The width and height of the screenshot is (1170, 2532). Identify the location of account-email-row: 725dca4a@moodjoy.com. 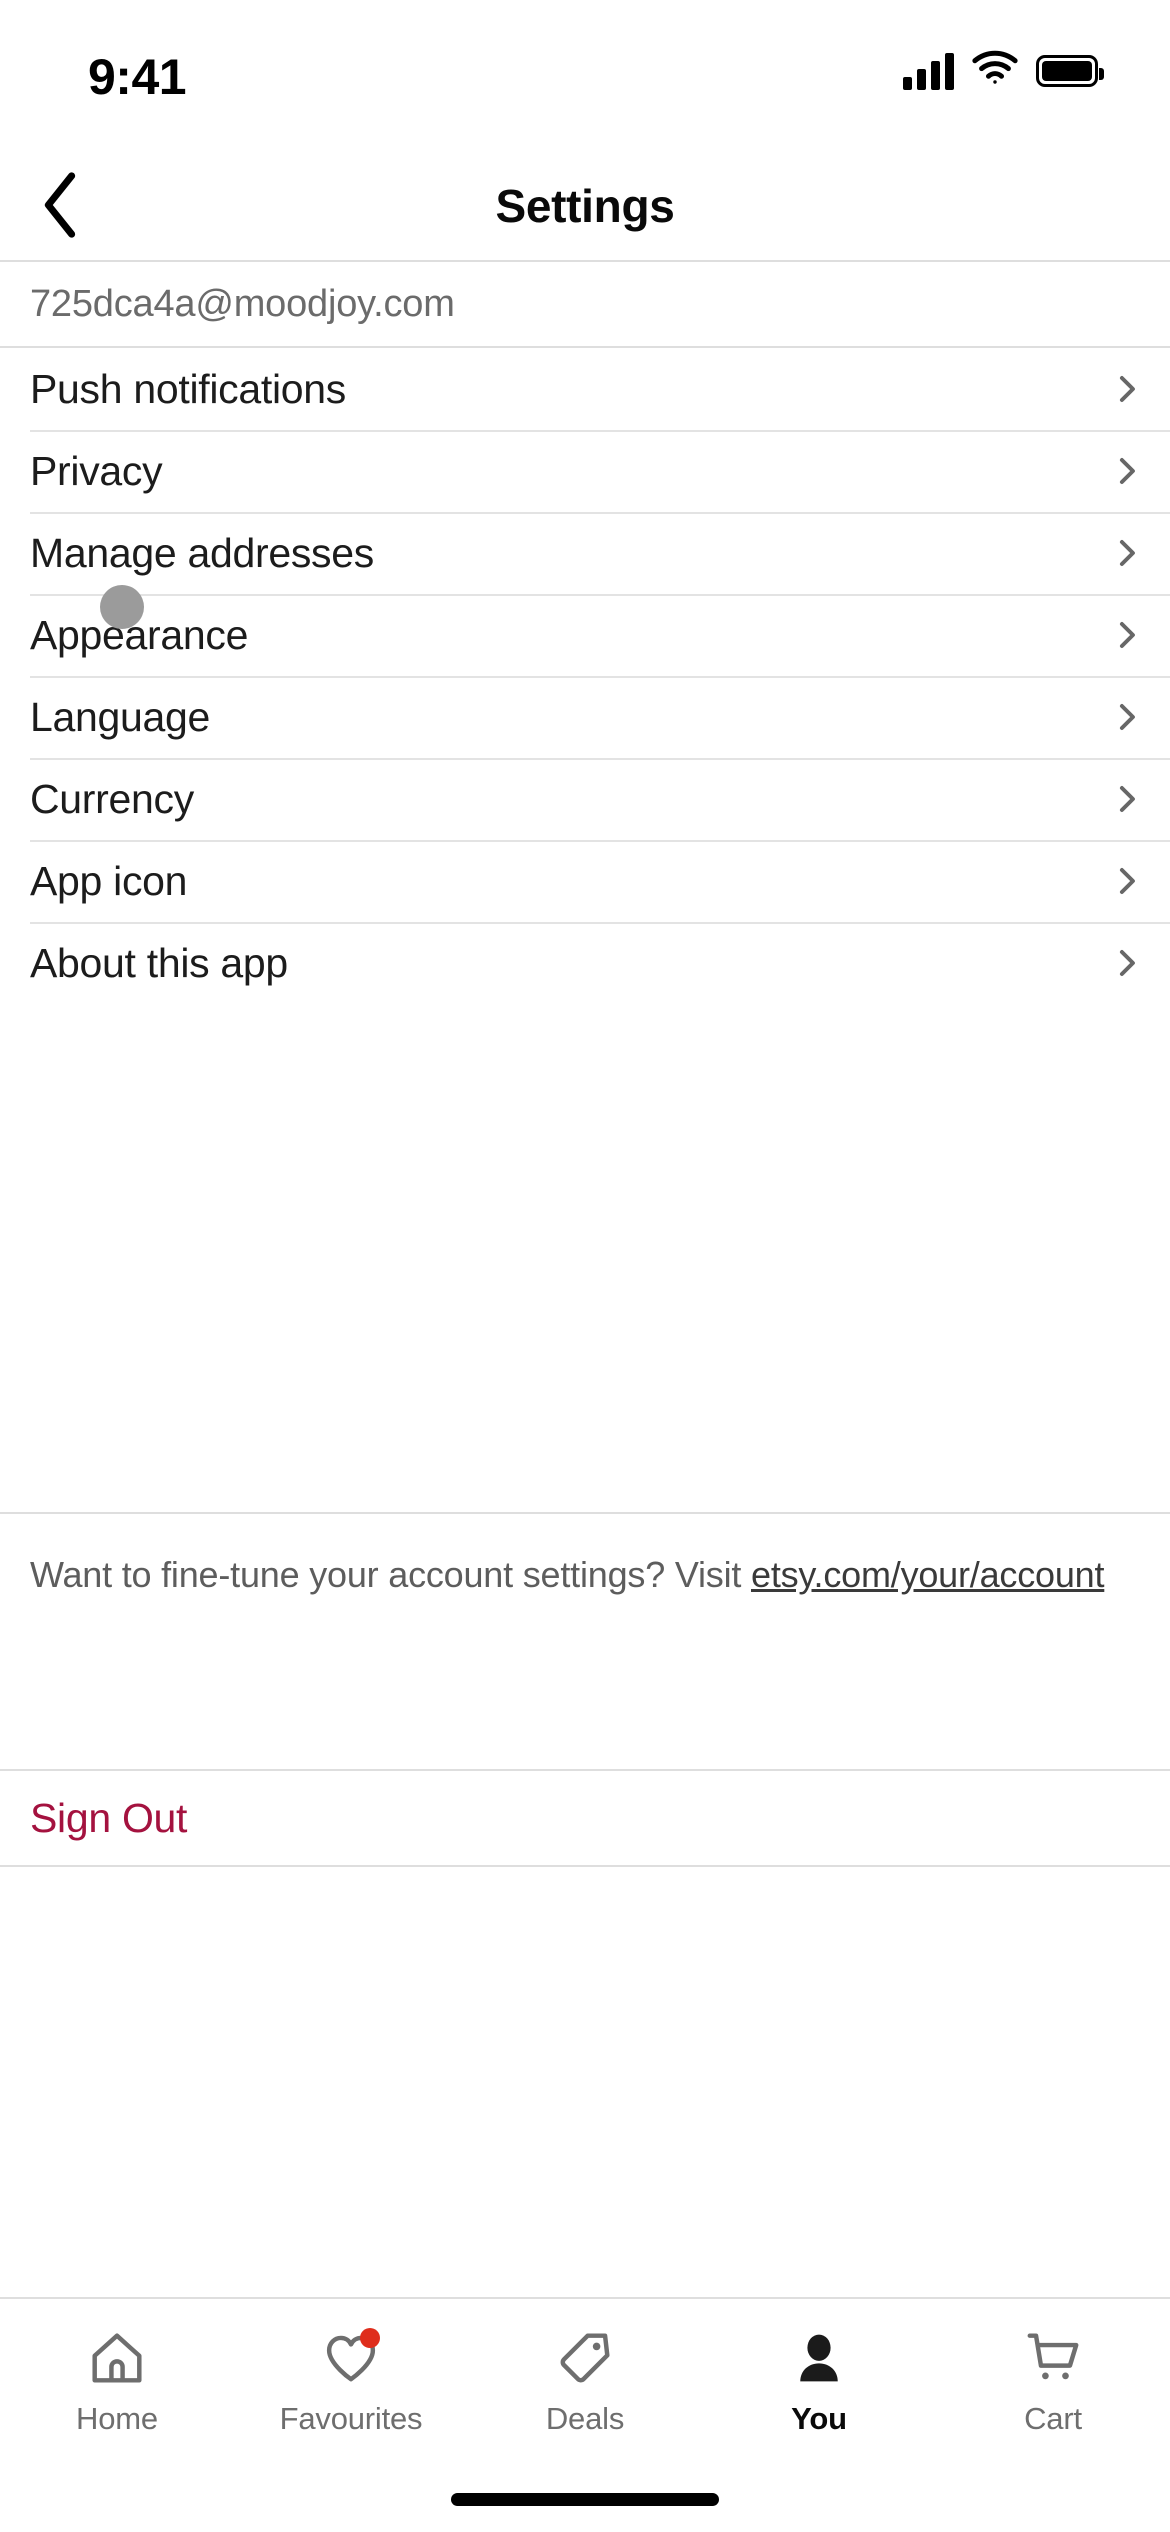
(585, 305).